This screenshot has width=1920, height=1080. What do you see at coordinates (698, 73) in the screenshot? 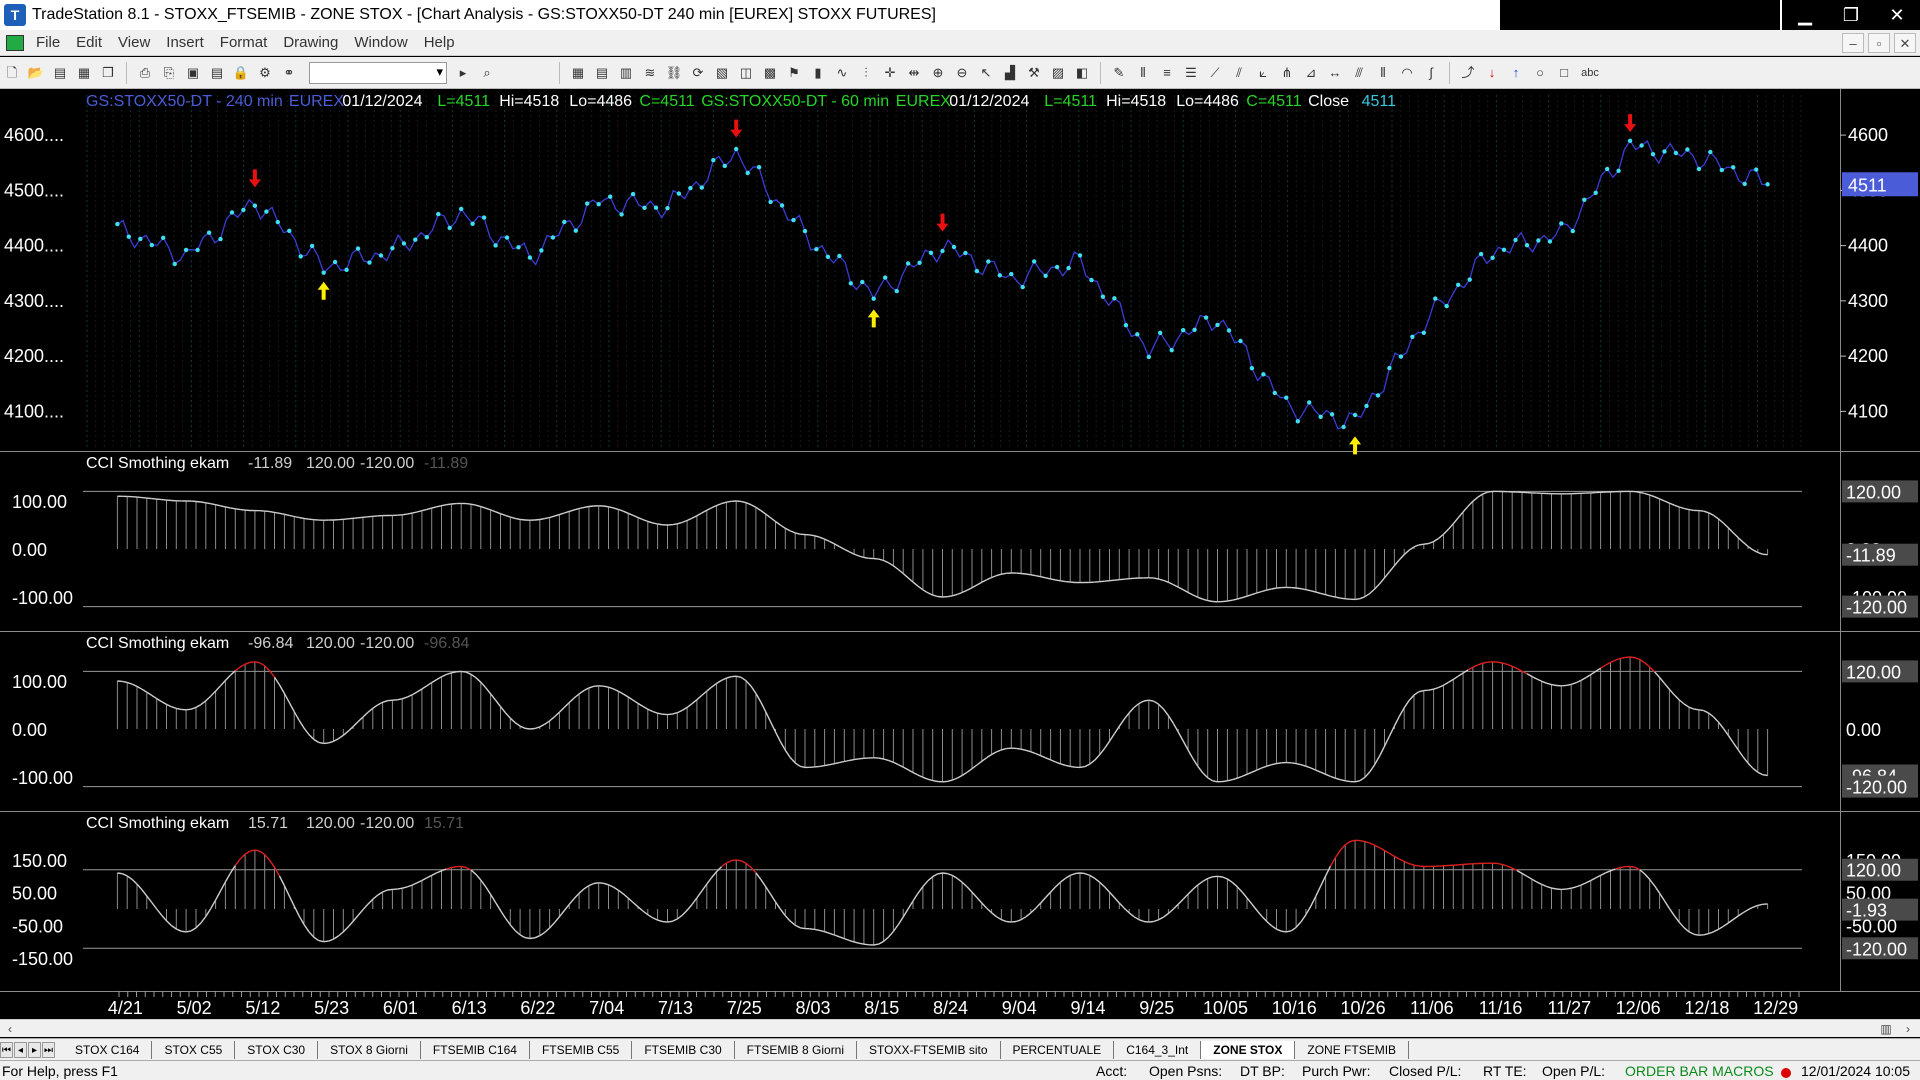
I see `refresh-icon: ⟳` at bounding box center [698, 73].